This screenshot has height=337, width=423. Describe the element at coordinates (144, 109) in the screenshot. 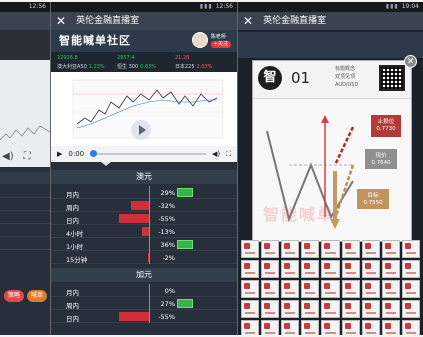

I see `video-player` at that location.